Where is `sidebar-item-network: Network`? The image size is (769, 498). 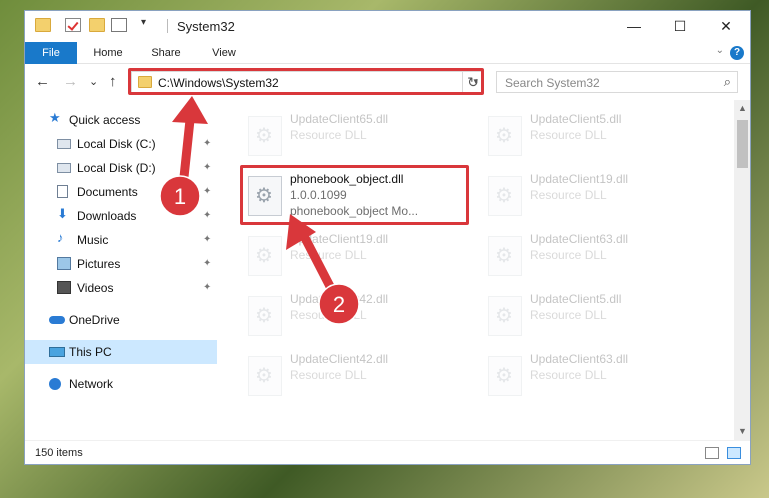
sidebar-item-network: Network is located at coordinates (121, 384).